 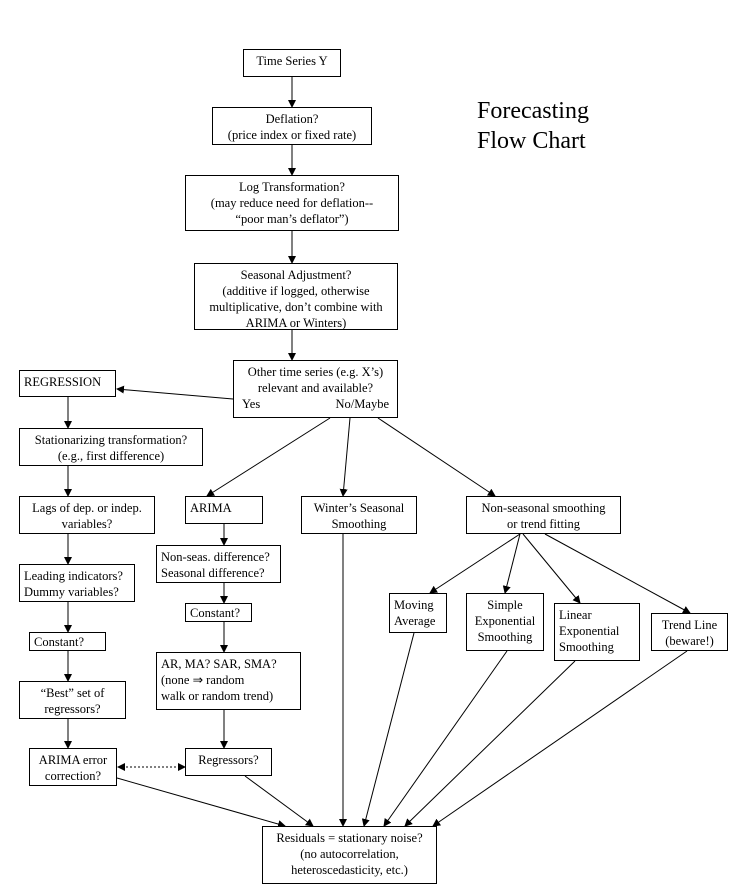 I want to click on node-simple-exponential: Simple Exponential Smoothing, so click(x=505, y=622).